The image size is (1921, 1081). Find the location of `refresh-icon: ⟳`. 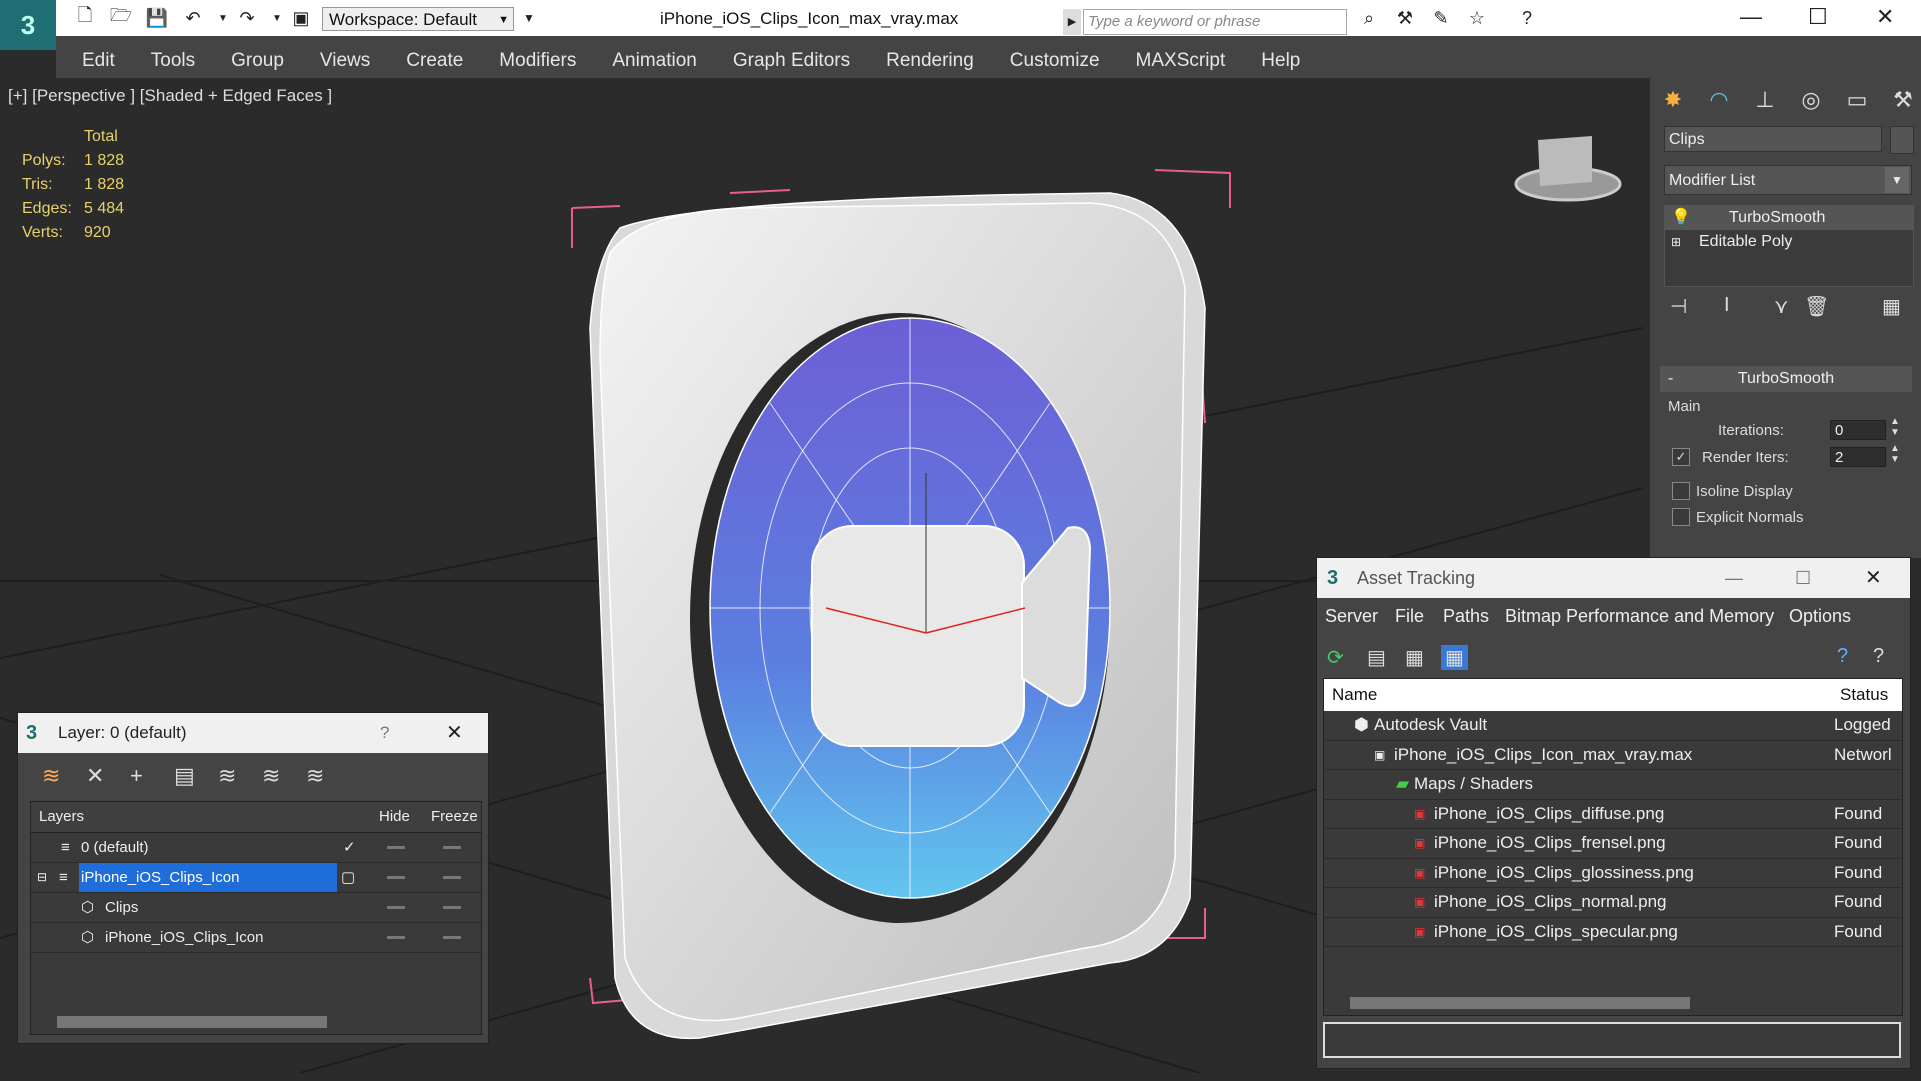

refresh-icon: ⟳ is located at coordinates (1335, 657).